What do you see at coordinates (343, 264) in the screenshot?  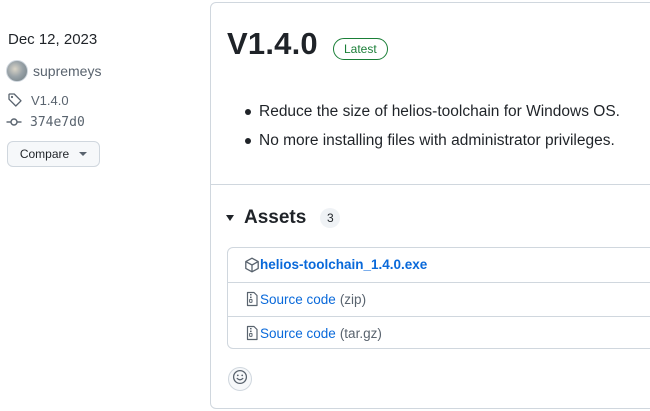 I see `asset-link-exe: helios-toolchain_1.4.0.exe` at bounding box center [343, 264].